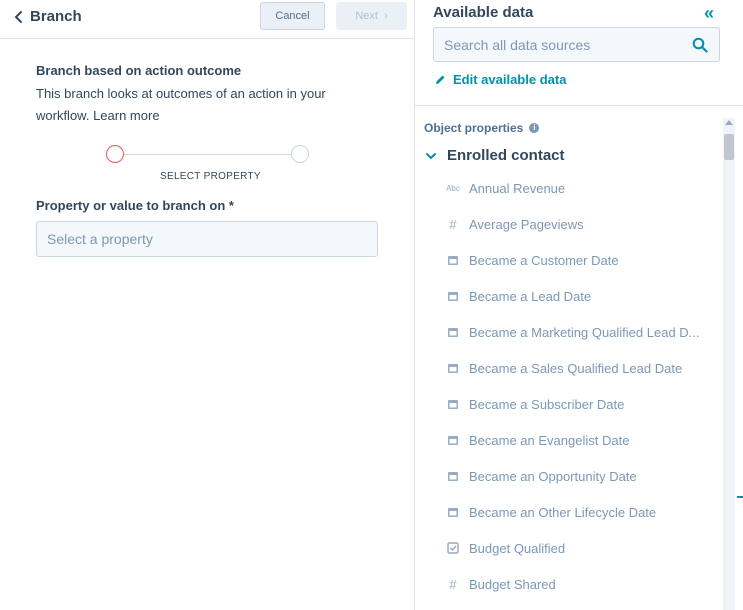 This screenshot has width=743, height=610. I want to click on panel-header: Branch Cancel Next ›, so click(207, 19).